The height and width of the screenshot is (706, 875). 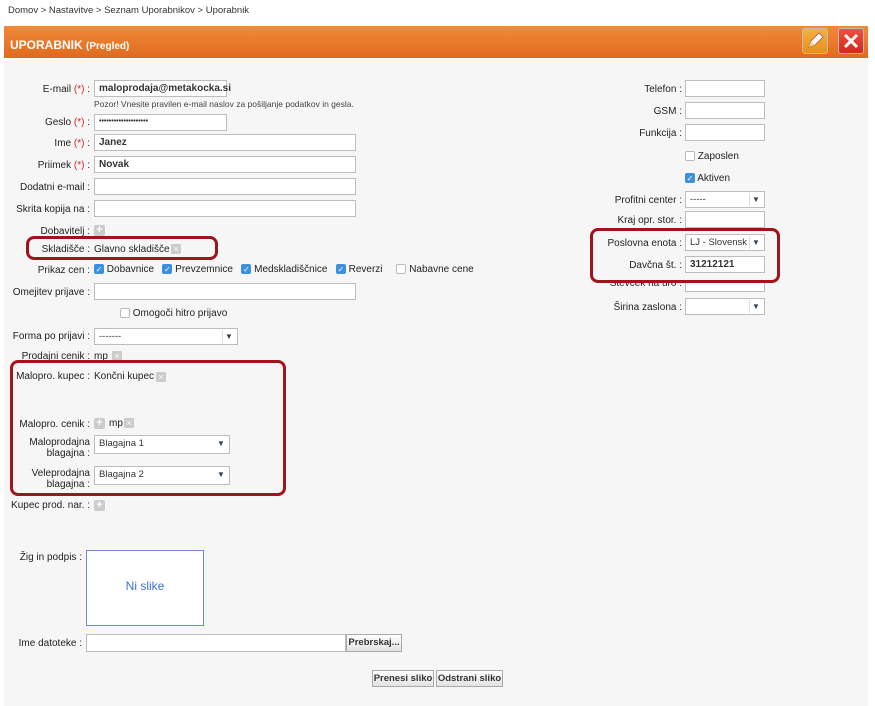 I want to click on label-line: Veleprodajna, so click(x=60, y=473).